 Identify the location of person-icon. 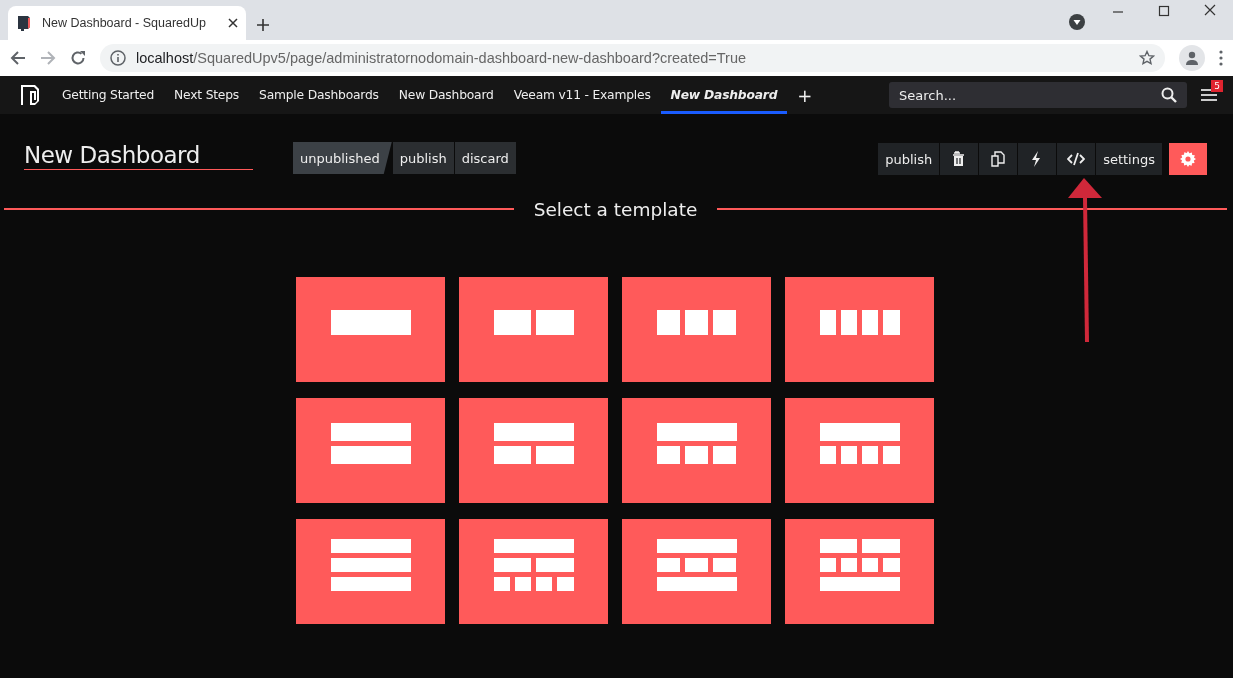
(1192, 58).